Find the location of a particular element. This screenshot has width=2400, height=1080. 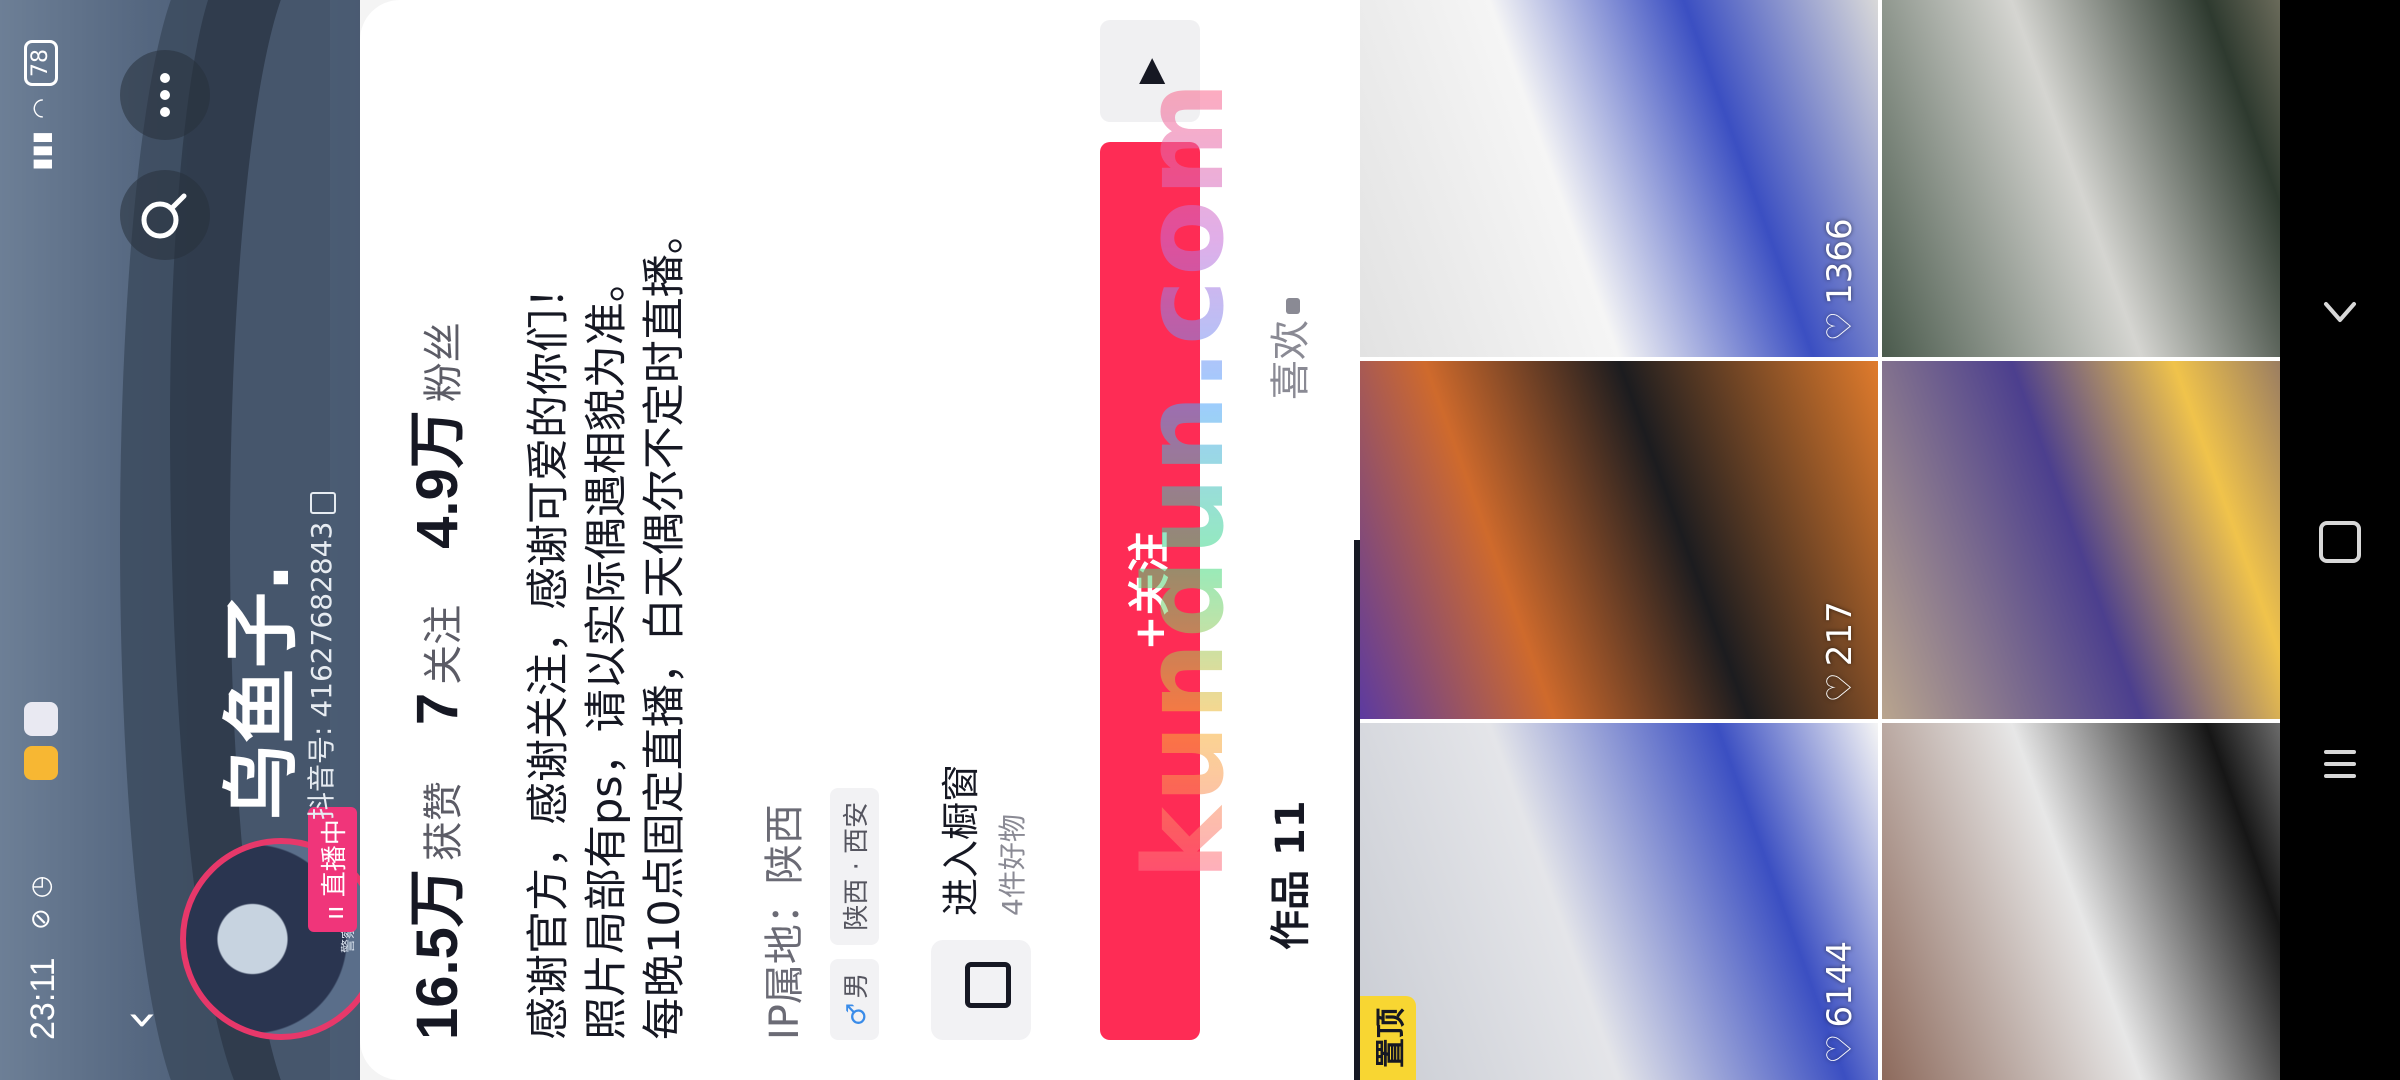

douyin-id: 抖音号: 41627682843 is located at coordinates (320, 655).